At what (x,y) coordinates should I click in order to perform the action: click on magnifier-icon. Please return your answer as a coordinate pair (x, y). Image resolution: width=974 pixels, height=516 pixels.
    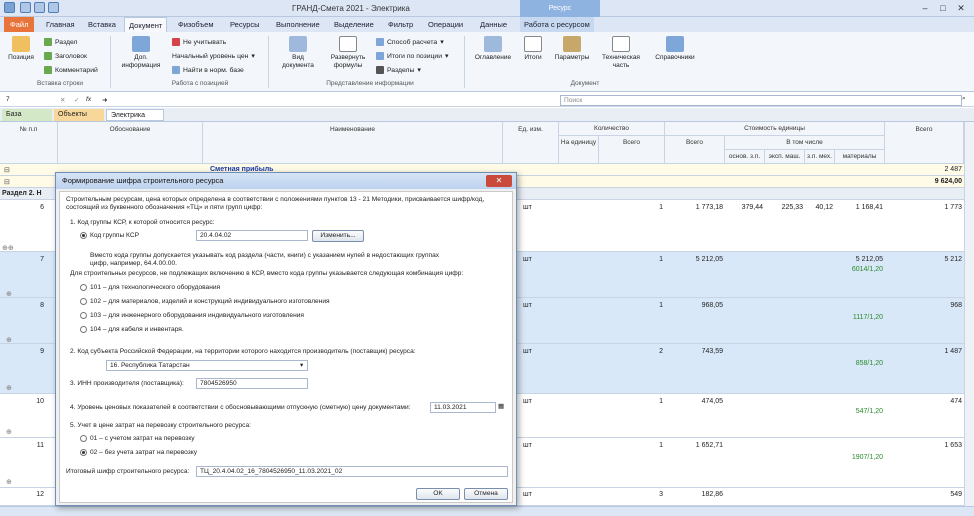
    Looking at the image, I should click on (141, 44).